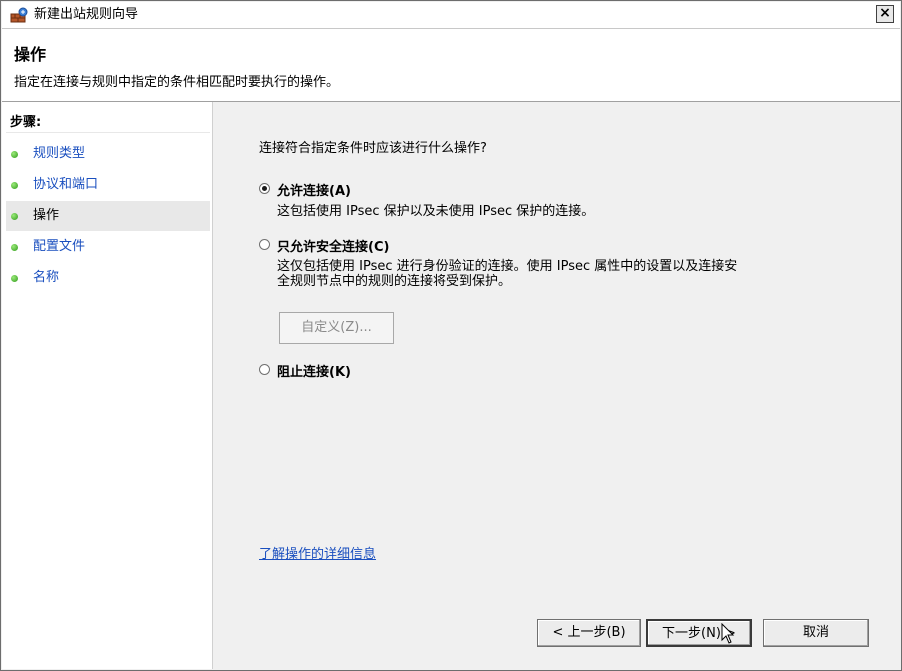 The width and height of the screenshot is (902, 671). I want to click on steps-title: 步骤:, so click(26, 122).